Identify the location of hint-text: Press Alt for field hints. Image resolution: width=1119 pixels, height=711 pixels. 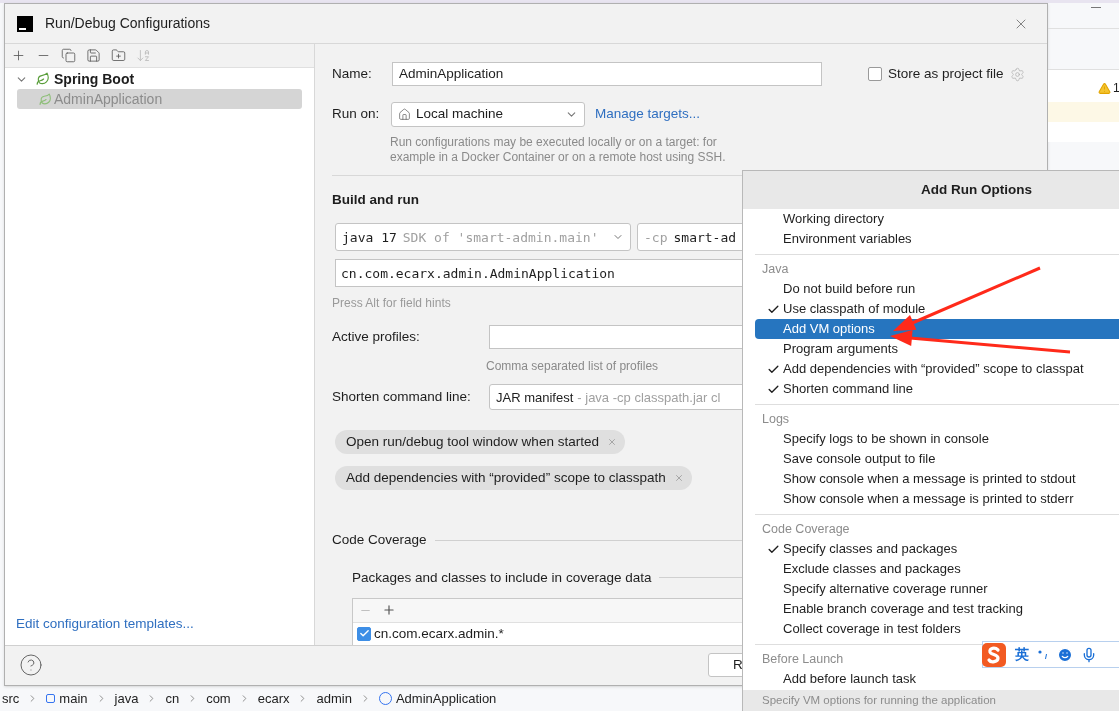
(391, 304).